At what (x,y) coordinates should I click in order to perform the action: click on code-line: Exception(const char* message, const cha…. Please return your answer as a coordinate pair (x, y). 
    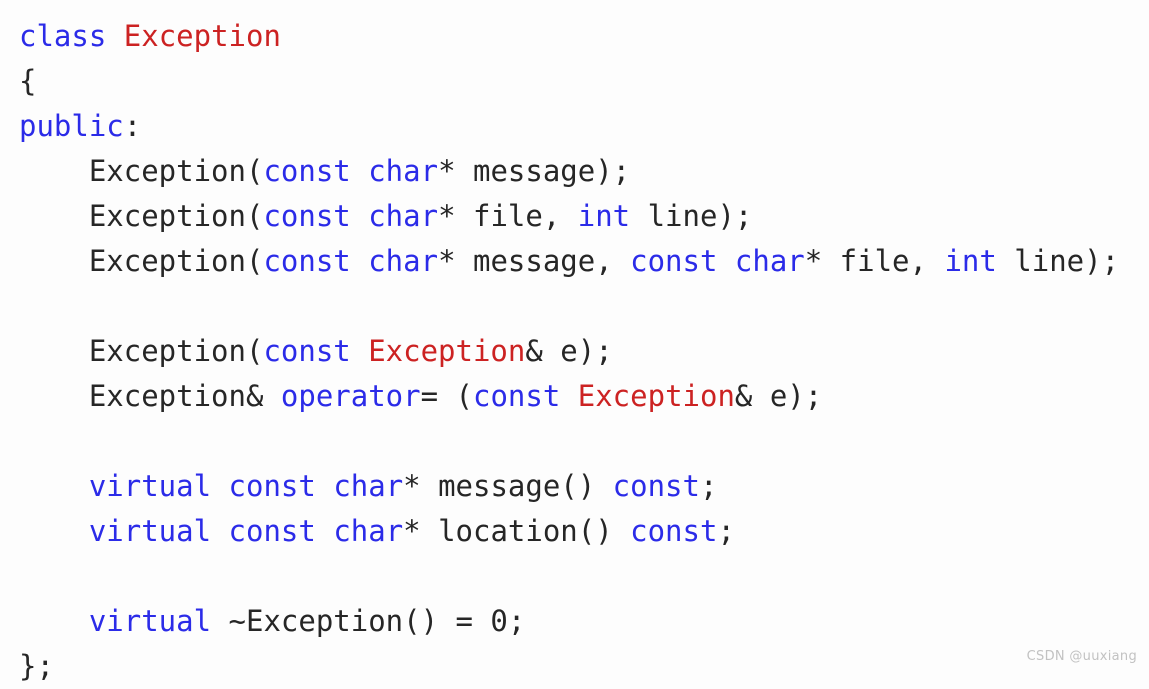
    Looking at the image, I should click on (569, 261).